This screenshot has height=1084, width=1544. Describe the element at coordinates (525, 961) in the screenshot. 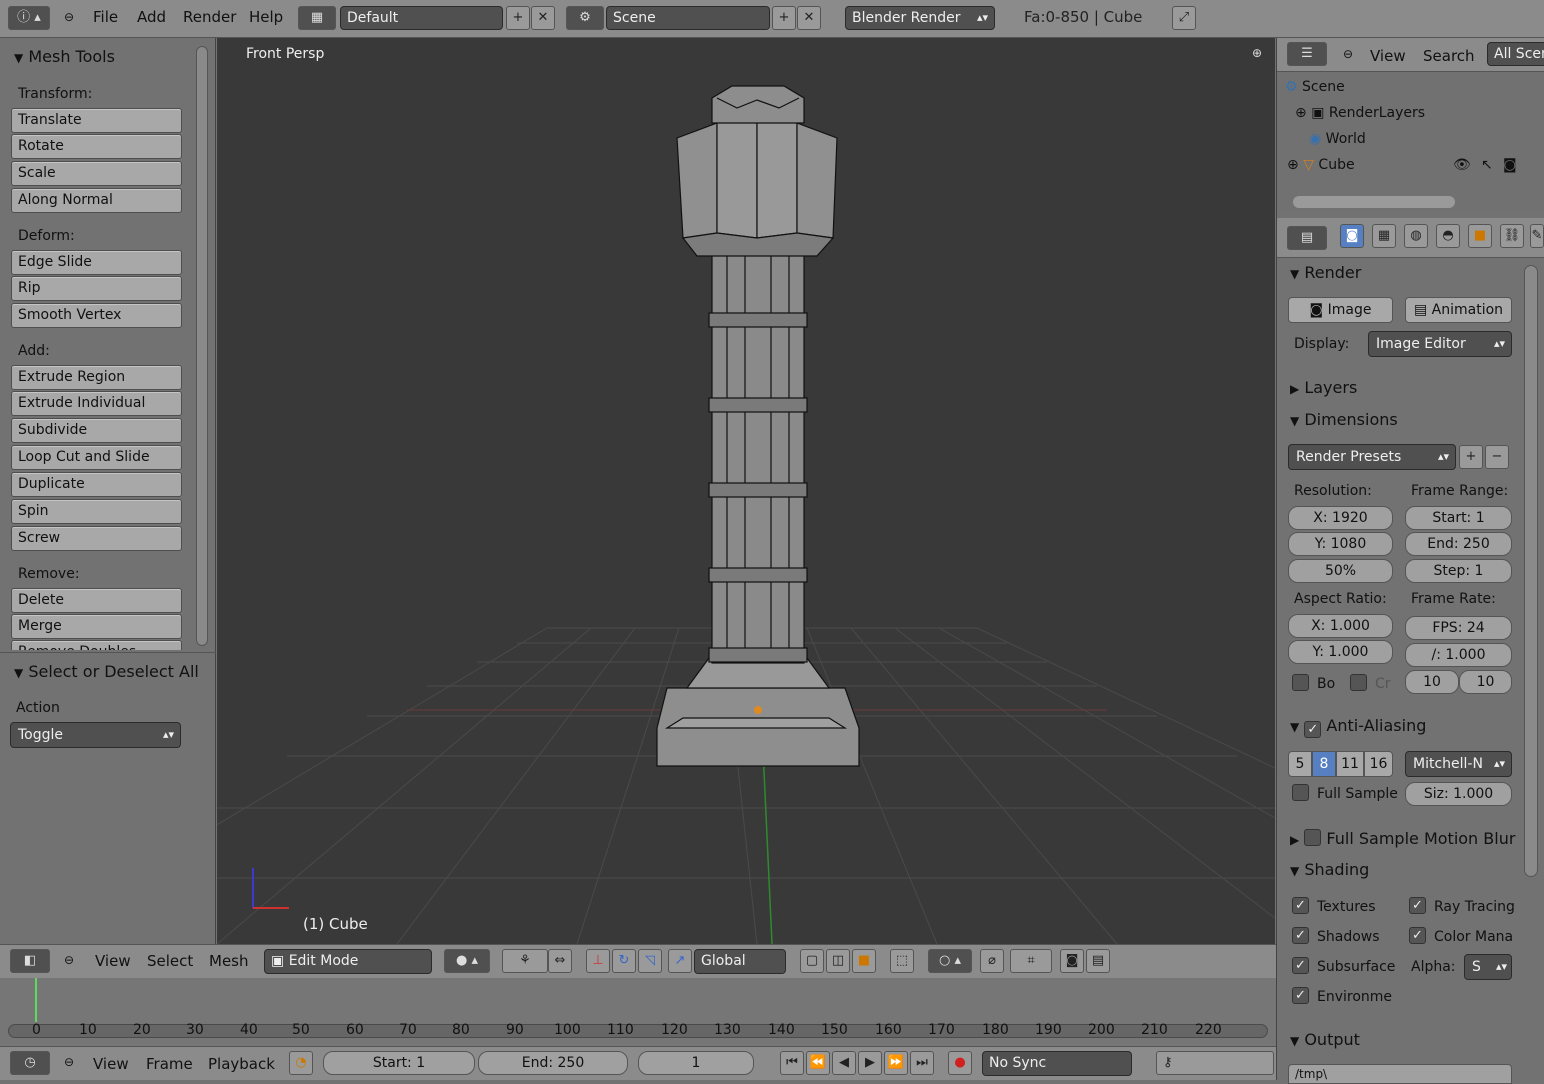

I see `pivot-icon: ⚘` at that location.